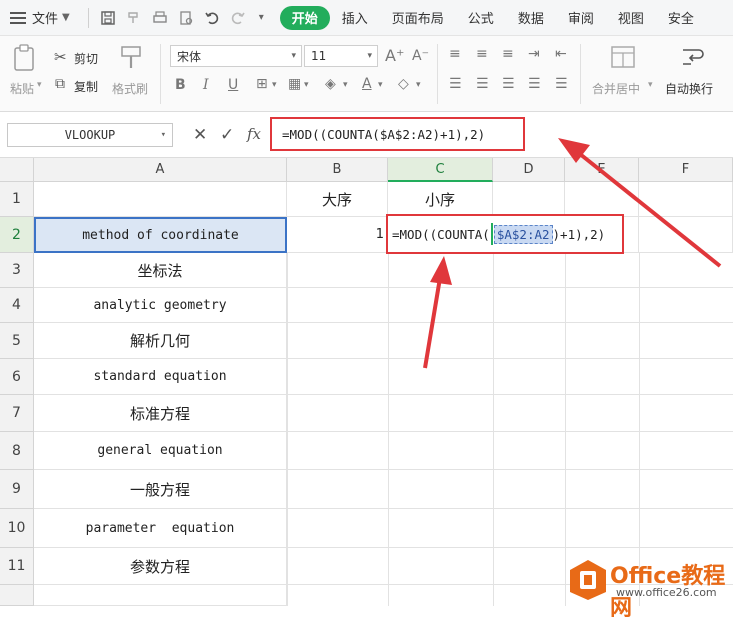 This screenshot has height=622, width=733. What do you see at coordinates (160, 451) in the screenshot?
I see `cell-a8: general equation` at bounding box center [160, 451].